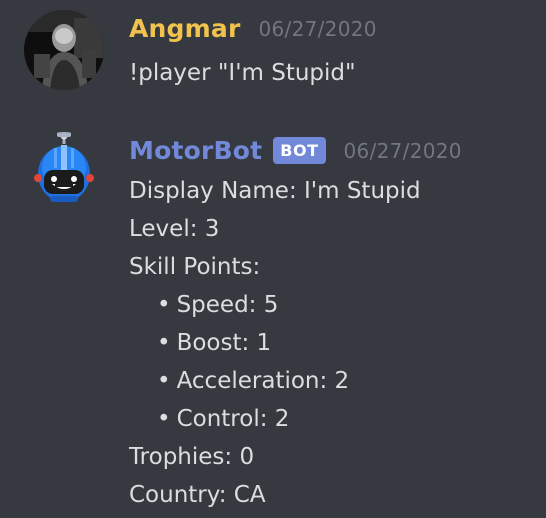 This screenshot has height=518, width=546. Describe the element at coordinates (299, 150) in the screenshot. I see `bot-badge: BOT` at that location.